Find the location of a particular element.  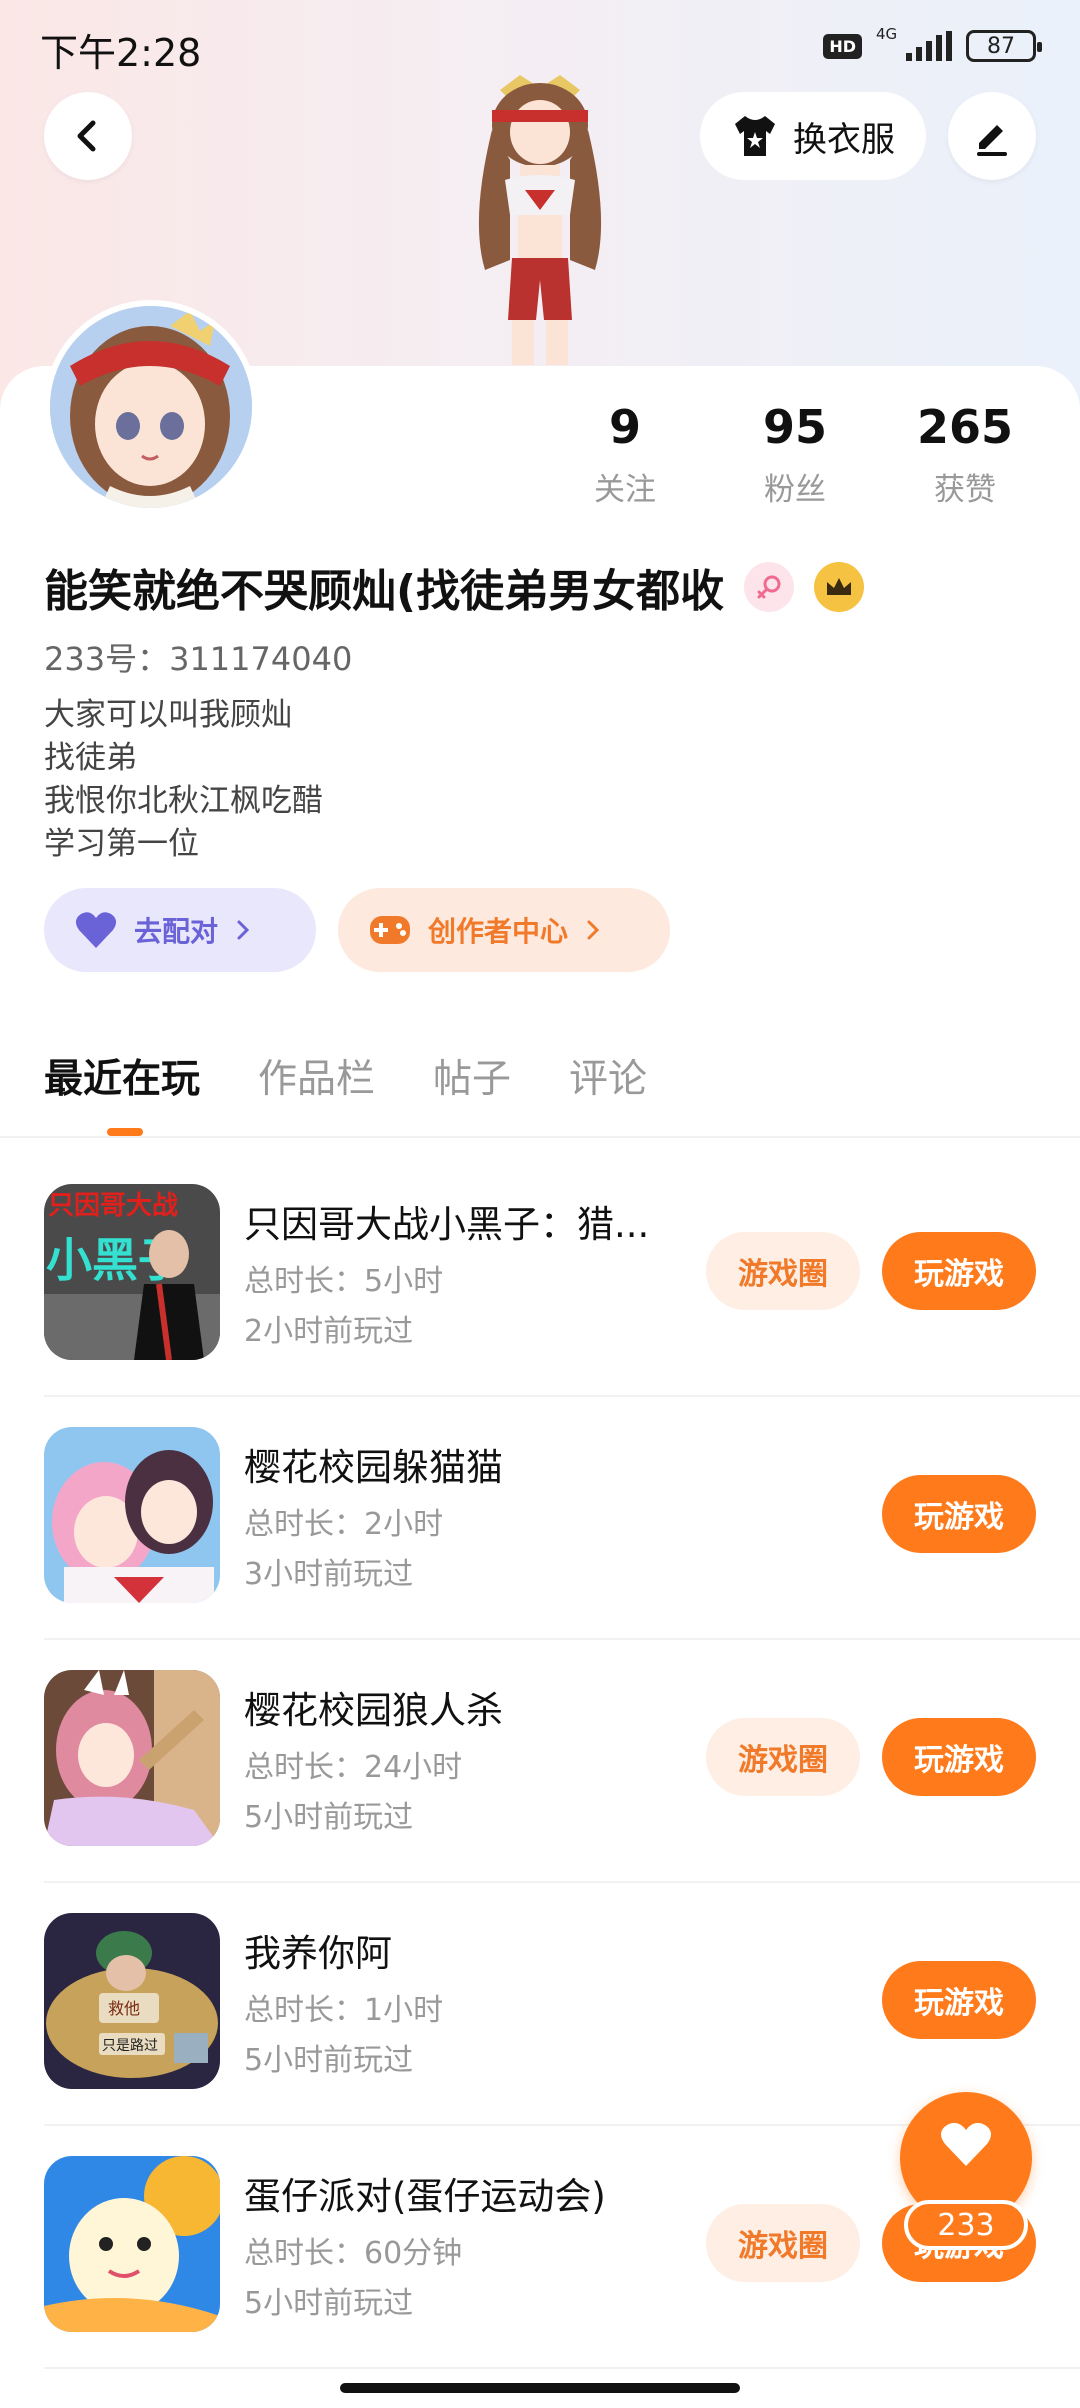

game-icon-eggy-party is located at coordinates (132, 2244).